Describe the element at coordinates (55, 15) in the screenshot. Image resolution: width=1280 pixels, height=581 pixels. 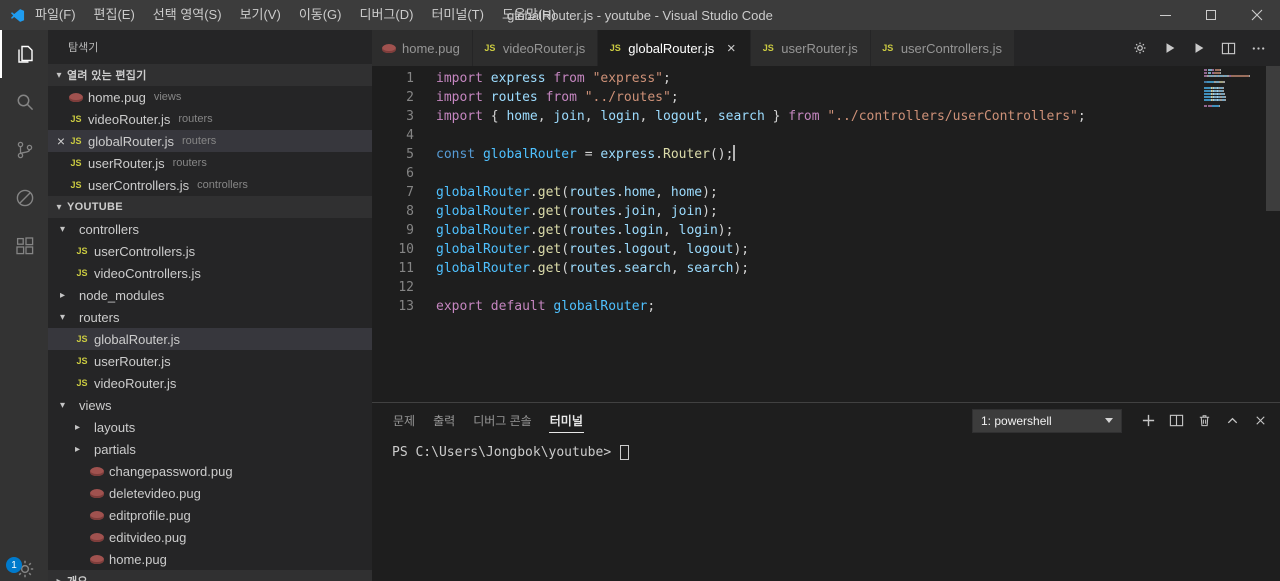
I see `menu-item: 파일(F)` at that location.